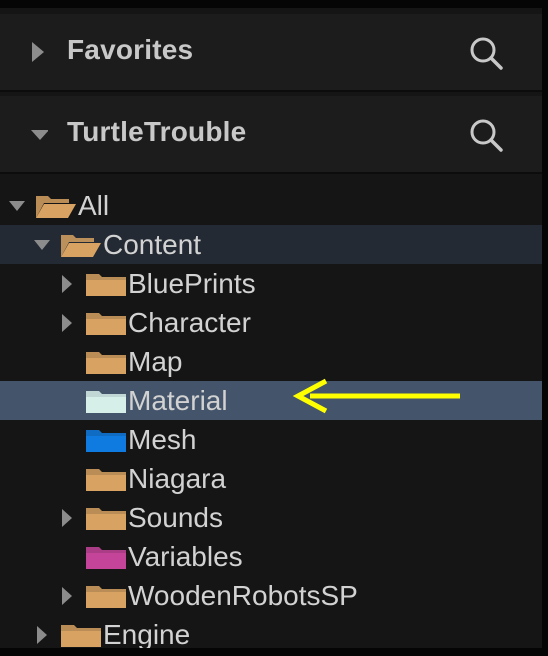 Image resolution: width=548 pixels, height=656 pixels. I want to click on tree-item-character: Character, so click(271, 322).